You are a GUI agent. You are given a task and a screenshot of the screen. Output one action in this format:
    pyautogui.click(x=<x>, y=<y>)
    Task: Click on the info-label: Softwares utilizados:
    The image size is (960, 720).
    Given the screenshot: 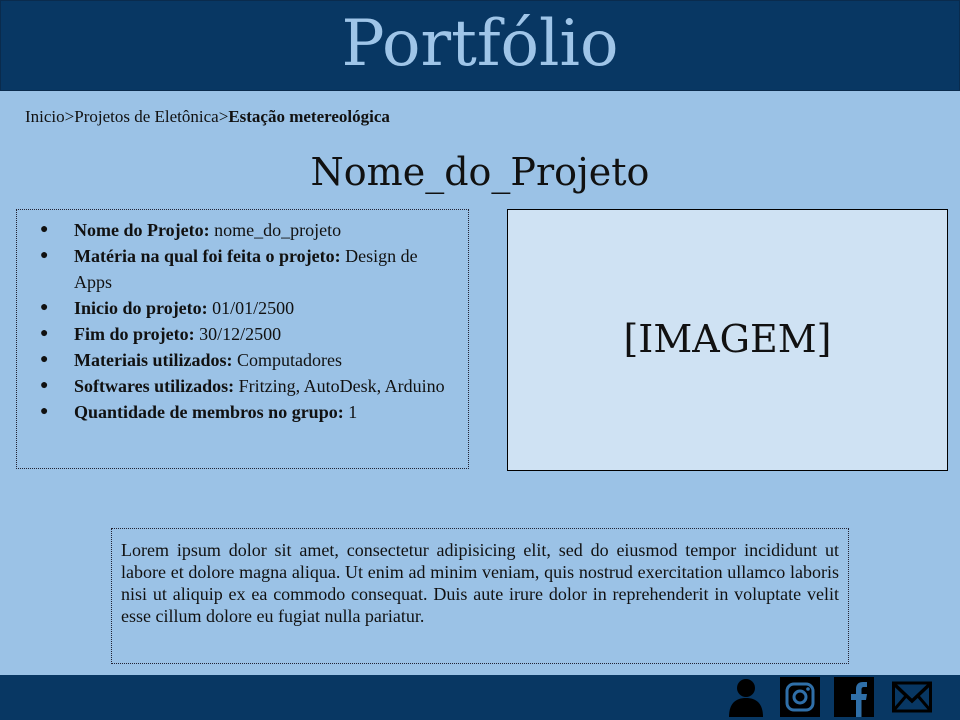 What is the action you would take?
    pyautogui.click(x=154, y=386)
    